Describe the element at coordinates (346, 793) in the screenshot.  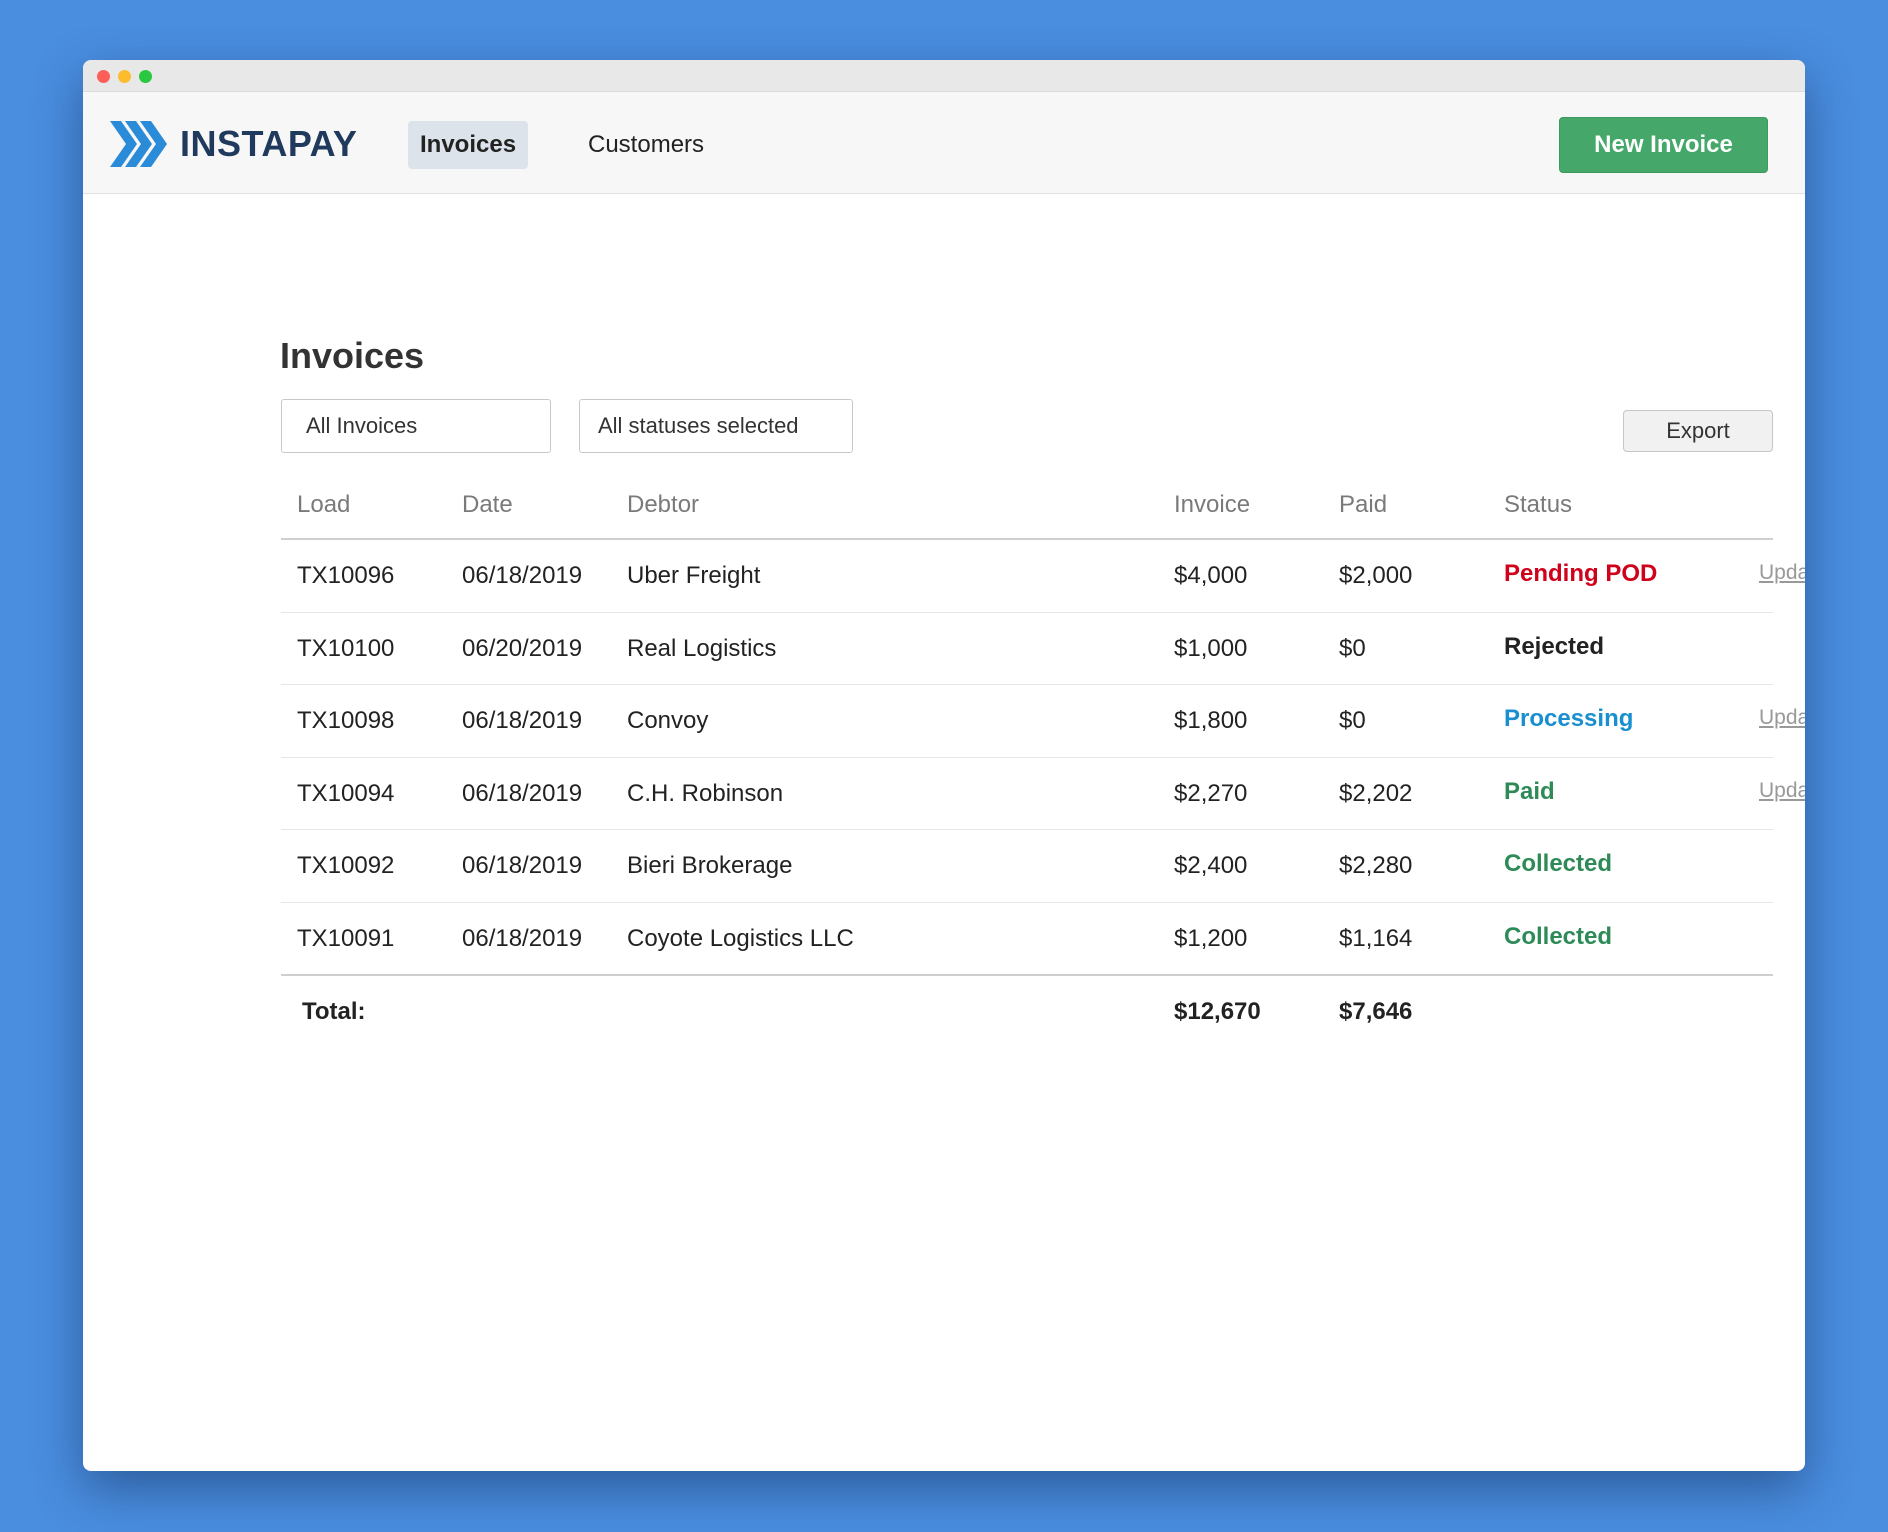
I see `load-cell: TX10094` at that location.